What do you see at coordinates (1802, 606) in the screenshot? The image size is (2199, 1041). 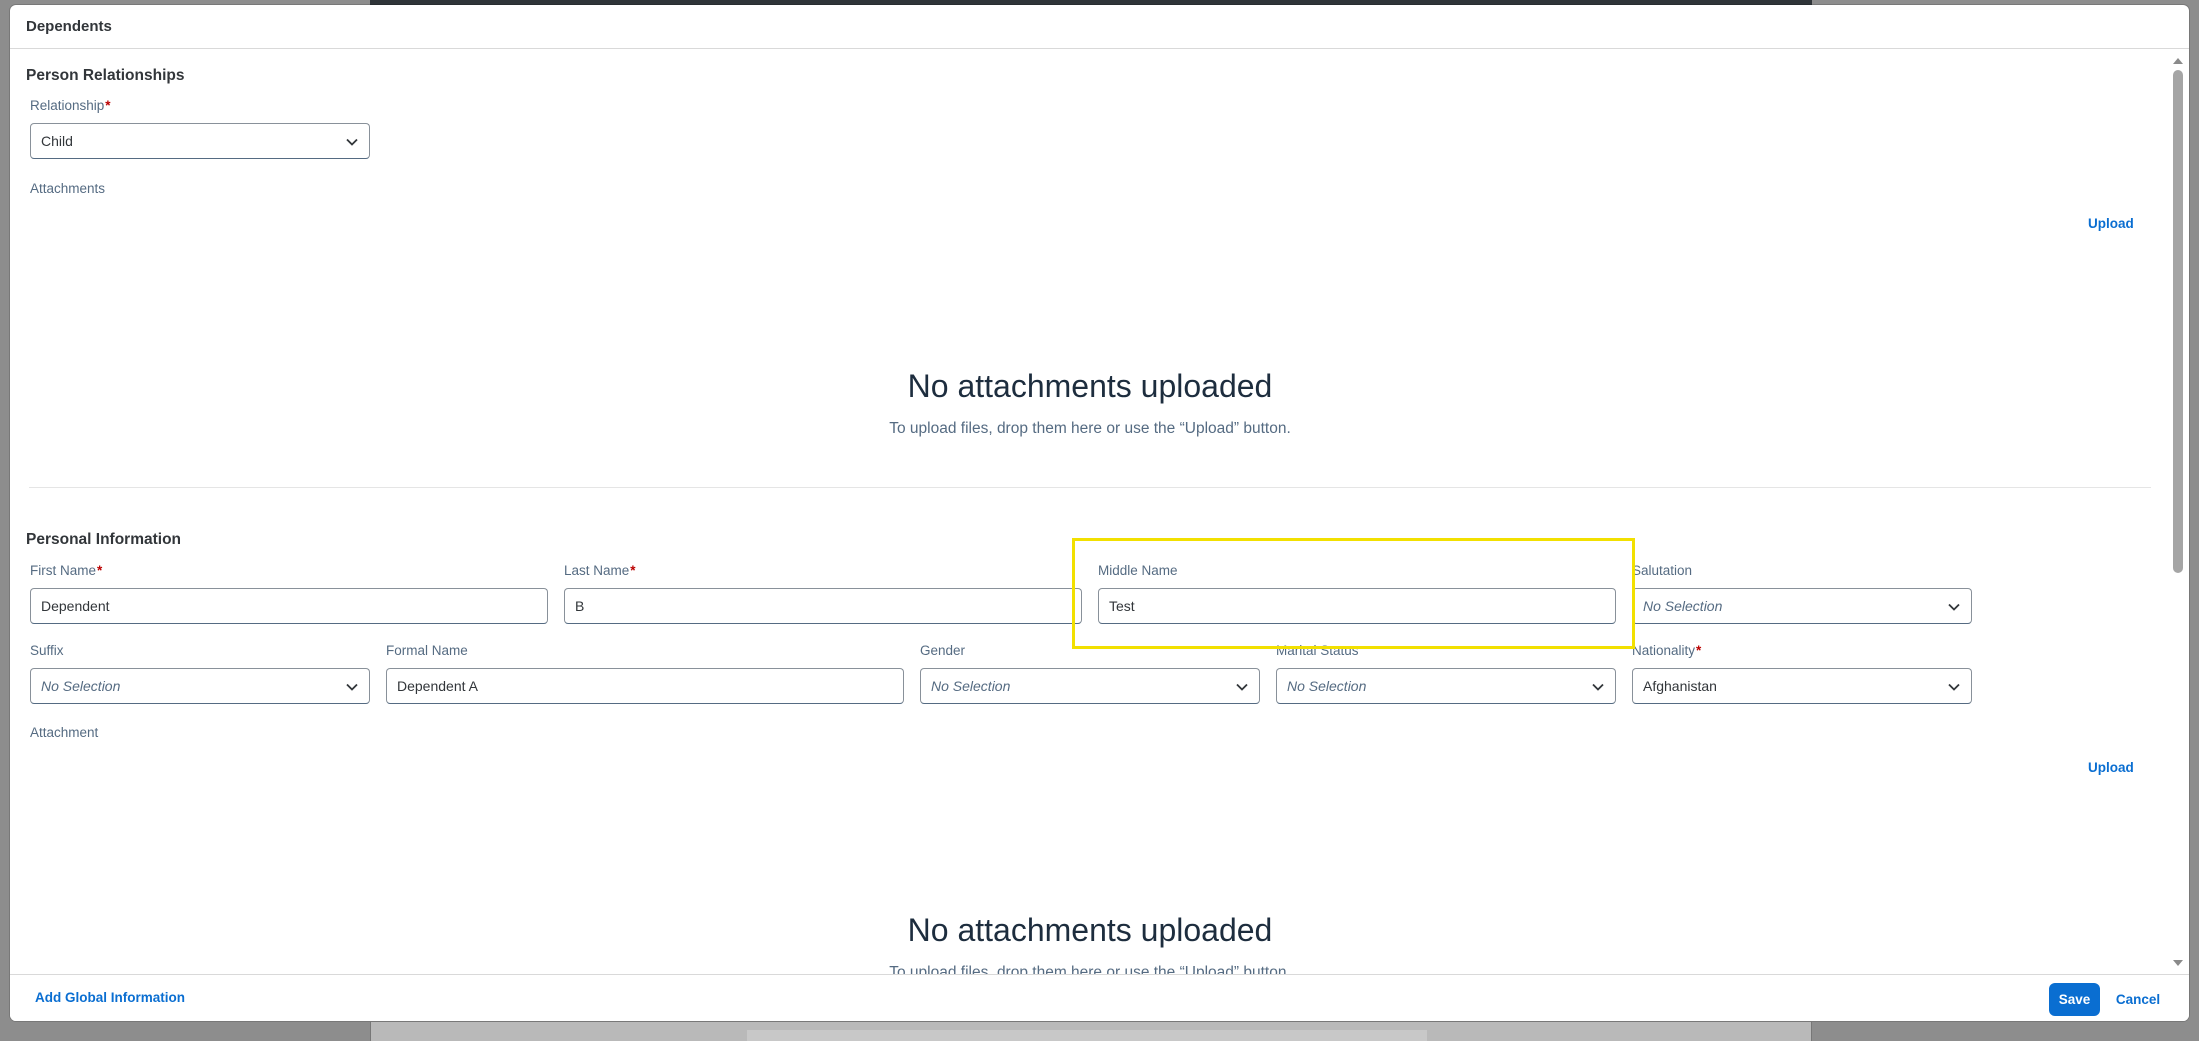 I see `salutation-select: No Selection` at bounding box center [1802, 606].